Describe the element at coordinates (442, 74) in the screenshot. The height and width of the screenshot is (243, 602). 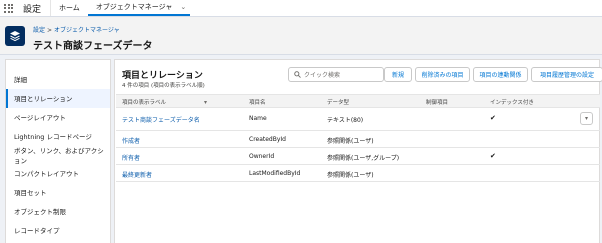
I see `deleted-fields-button: 削除済みの項目` at that location.